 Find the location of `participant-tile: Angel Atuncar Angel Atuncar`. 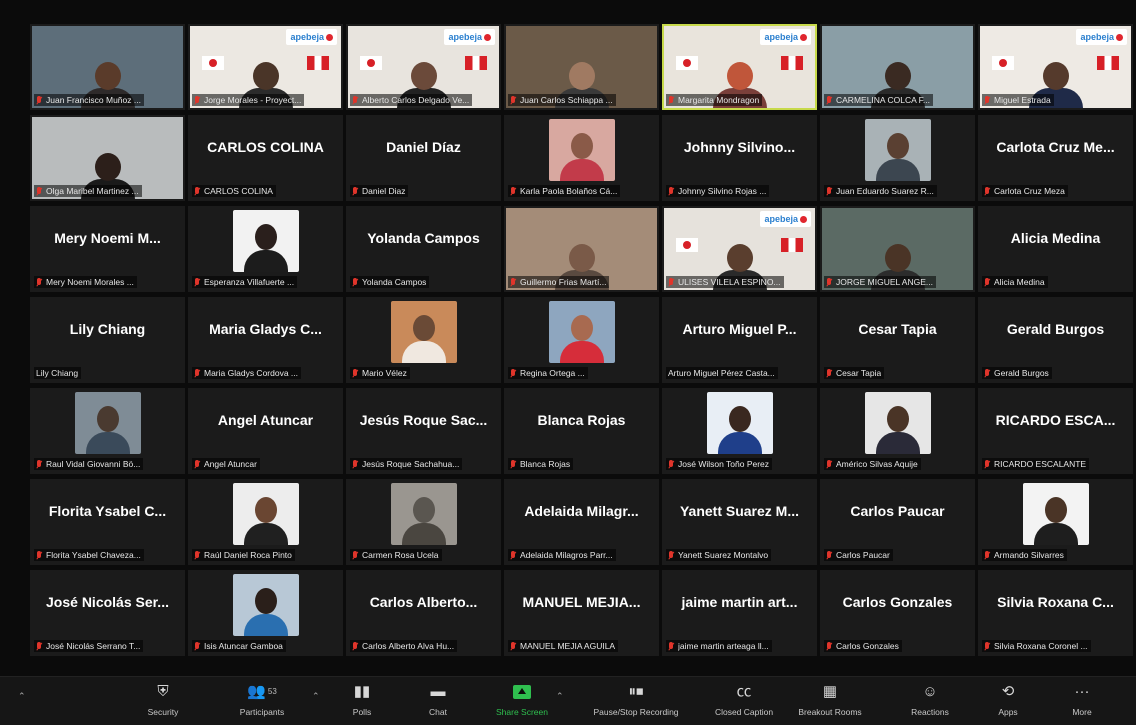

participant-tile: Angel Atuncar Angel Atuncar is located at coordinates (265, 431).